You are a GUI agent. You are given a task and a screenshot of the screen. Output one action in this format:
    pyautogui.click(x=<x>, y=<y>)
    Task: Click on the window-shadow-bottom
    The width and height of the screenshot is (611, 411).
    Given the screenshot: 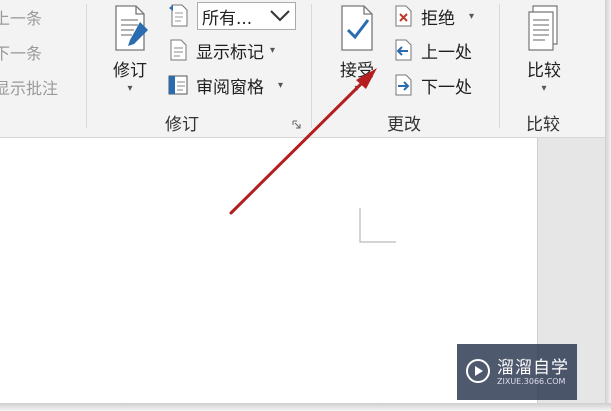 What is the action you would take?
    pyautogui.click(x=305, y=407)
    